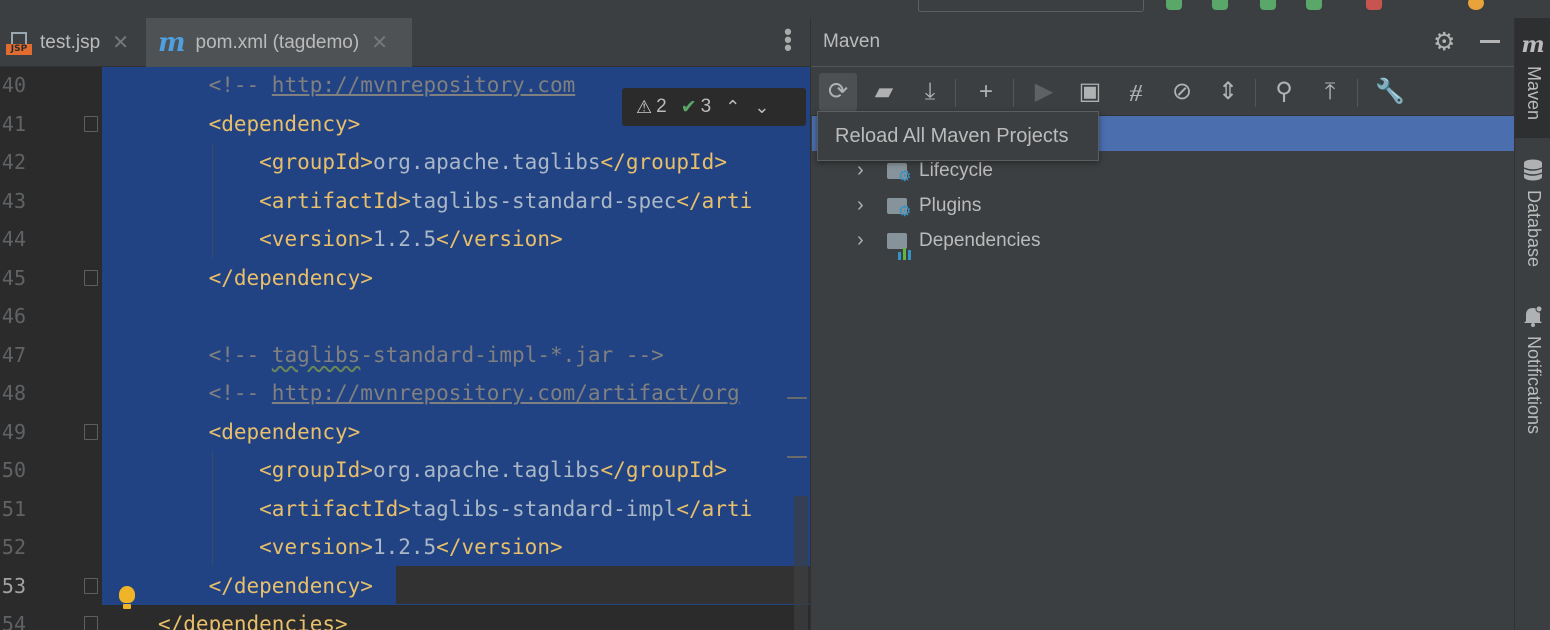  Describe the element at coordinates (1330, 92) in the screenshot. I see `show-dependencies-icon: ⤒` at that location.